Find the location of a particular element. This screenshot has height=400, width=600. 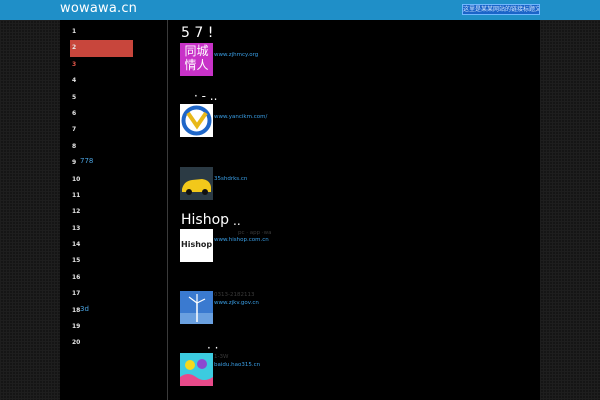

entry-heading-suffix: .. is located at coordinates (237, 221).